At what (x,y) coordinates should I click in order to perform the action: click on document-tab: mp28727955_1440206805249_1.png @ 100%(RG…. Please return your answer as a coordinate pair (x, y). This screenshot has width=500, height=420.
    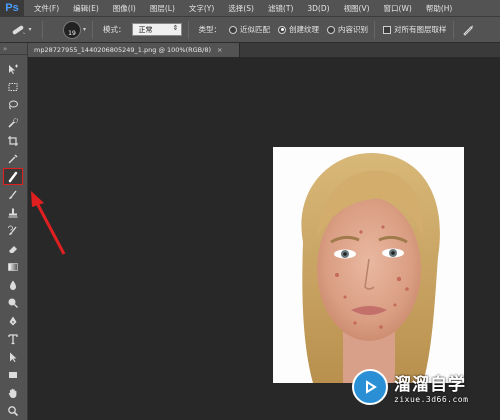
    Looking at the image, I should click on (134, 50).